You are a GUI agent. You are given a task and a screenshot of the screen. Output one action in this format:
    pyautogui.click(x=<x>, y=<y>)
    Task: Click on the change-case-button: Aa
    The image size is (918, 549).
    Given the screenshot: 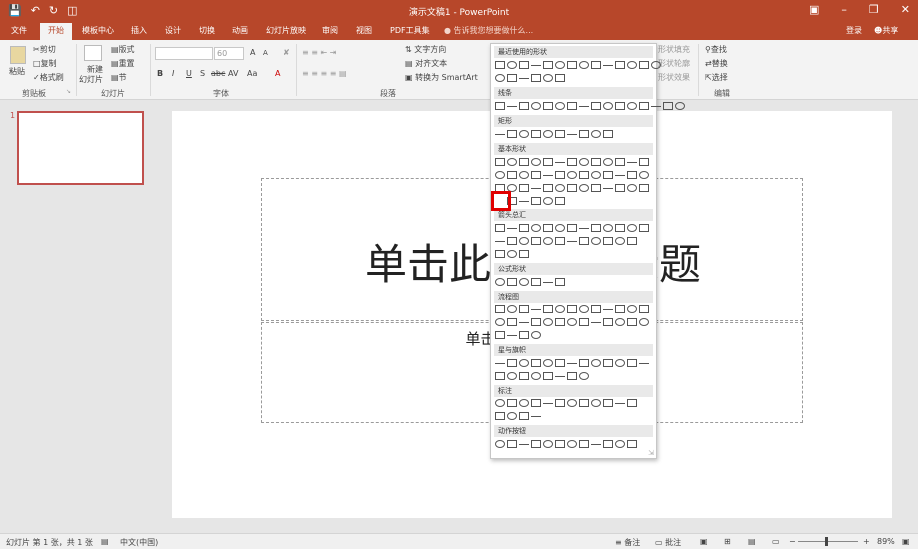 What is the action you would take?
    pyautogui.click(x=252, y=73)
    